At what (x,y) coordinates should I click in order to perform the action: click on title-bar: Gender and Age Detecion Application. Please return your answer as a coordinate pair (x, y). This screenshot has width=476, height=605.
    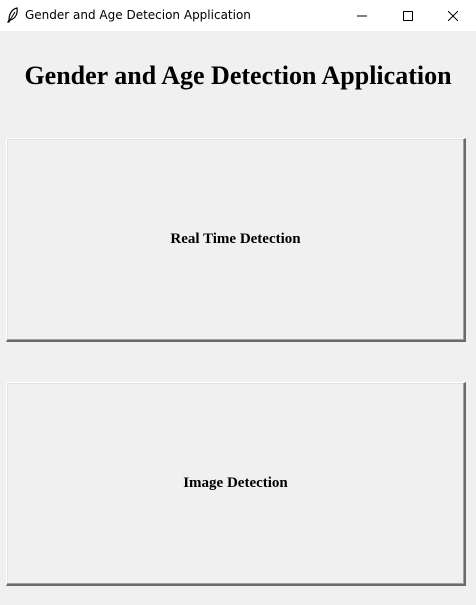
    Looking at the image, I should click on (238, 15).